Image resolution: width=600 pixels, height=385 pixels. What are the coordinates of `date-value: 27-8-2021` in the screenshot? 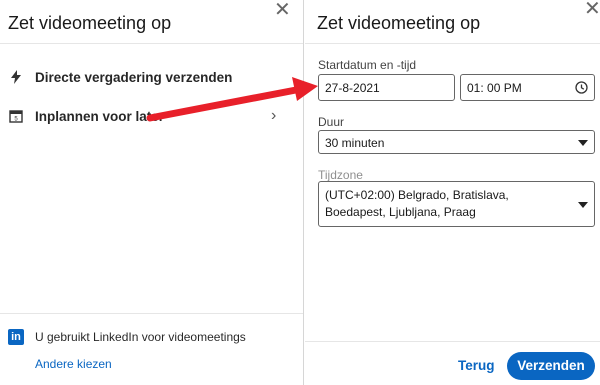 It's located at (352, 88).